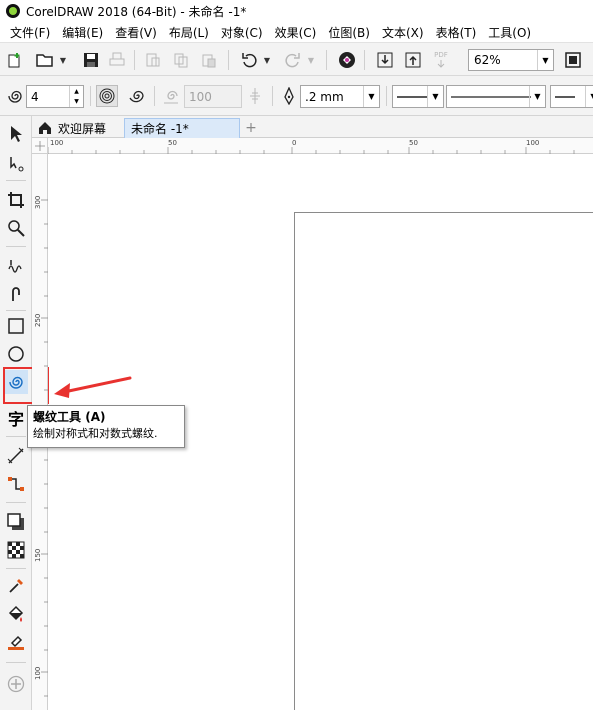 This screenshot has height=710, width=593. What do you see at coordinates (107, 96) in the screenshot?
I see `symmetrical-spiral-icon` at bounding box center [107, 96].